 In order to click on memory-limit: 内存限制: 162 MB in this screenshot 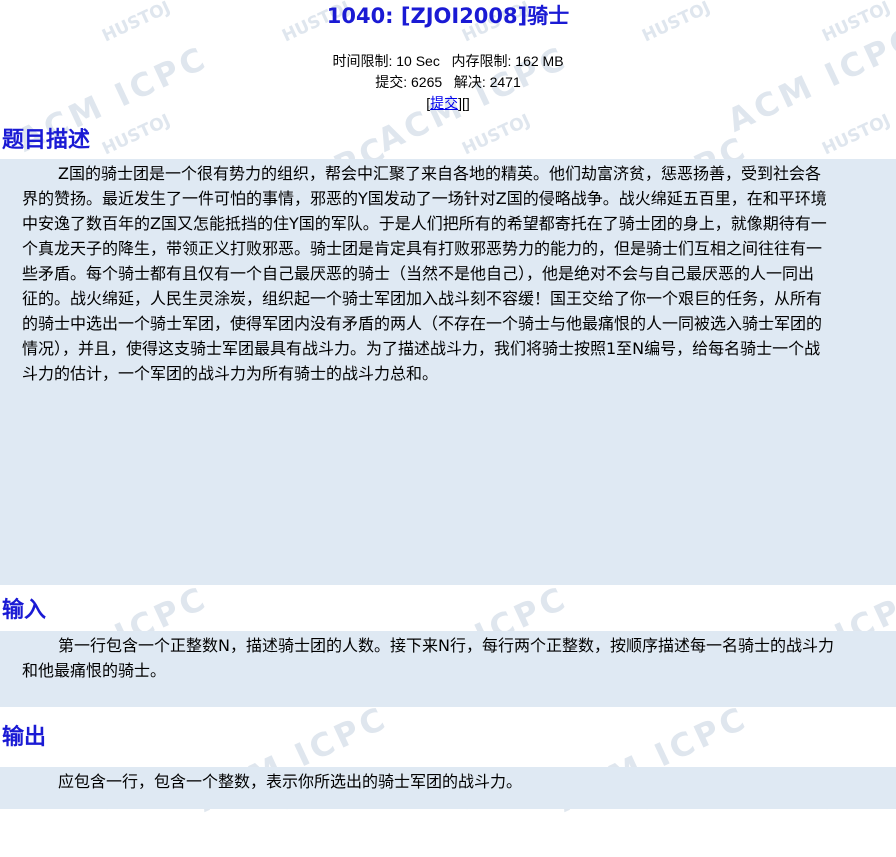, I will do `click(507, 61)`.